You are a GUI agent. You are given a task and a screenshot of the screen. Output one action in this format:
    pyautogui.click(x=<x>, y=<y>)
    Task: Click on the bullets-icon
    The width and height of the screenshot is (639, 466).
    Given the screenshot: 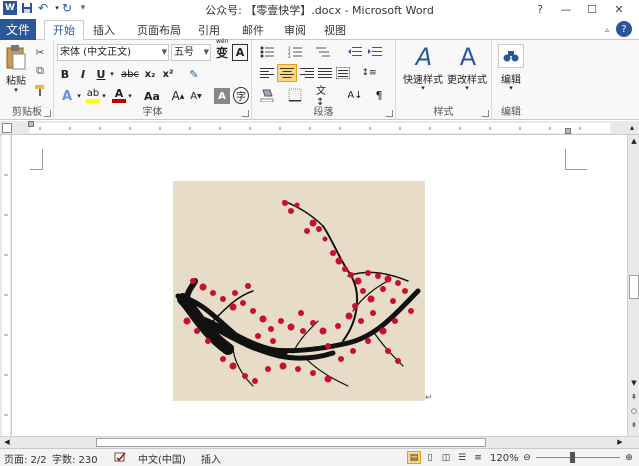 What is the action you would take?
    pyautogui.click(x=267, y=52)
    